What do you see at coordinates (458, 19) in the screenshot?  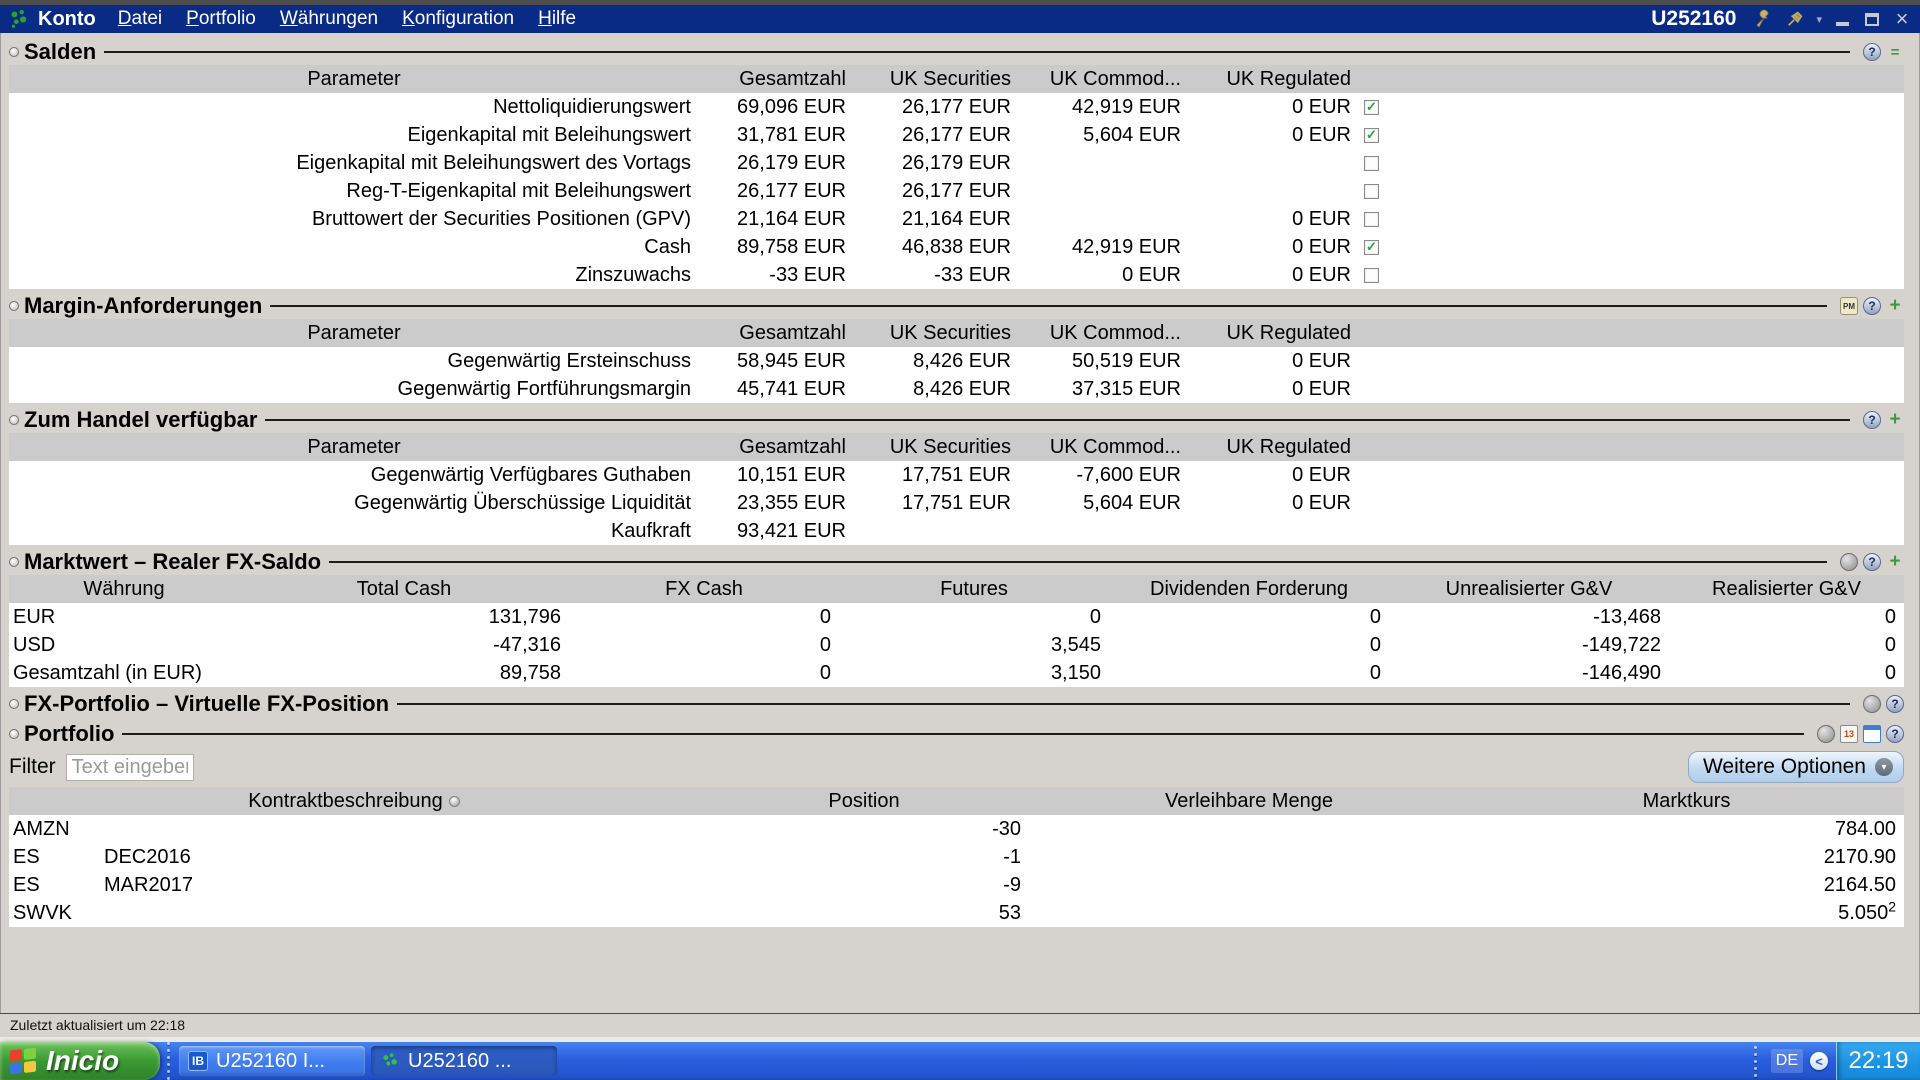 I see `menu-konfiguration: Konfiguration` at bounding box center [458, 19].